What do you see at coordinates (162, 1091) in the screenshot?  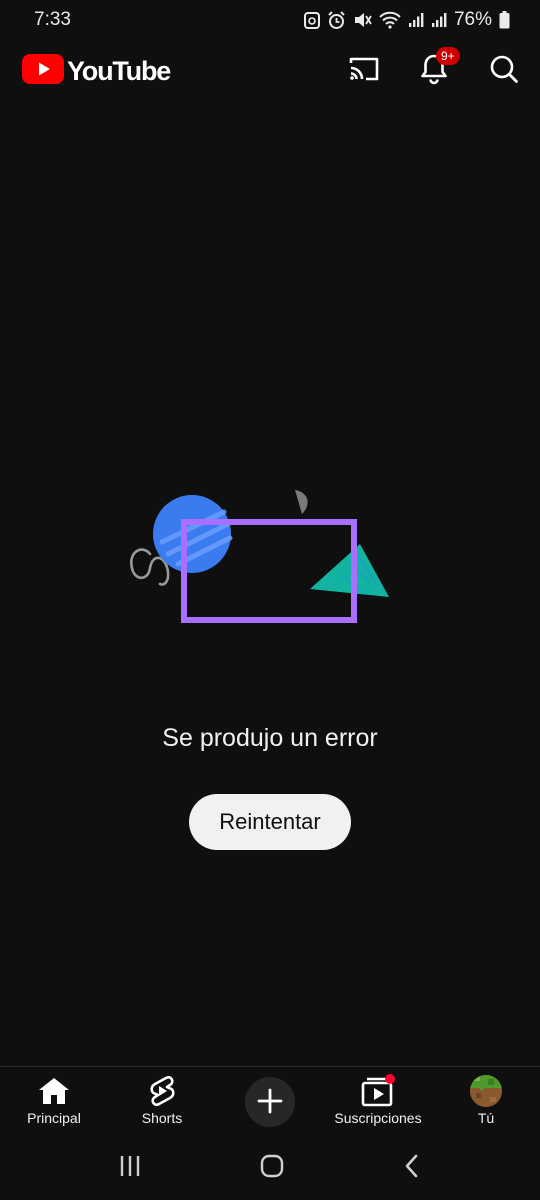 I see `shorts-icon` at bounding box center [162, 1091].